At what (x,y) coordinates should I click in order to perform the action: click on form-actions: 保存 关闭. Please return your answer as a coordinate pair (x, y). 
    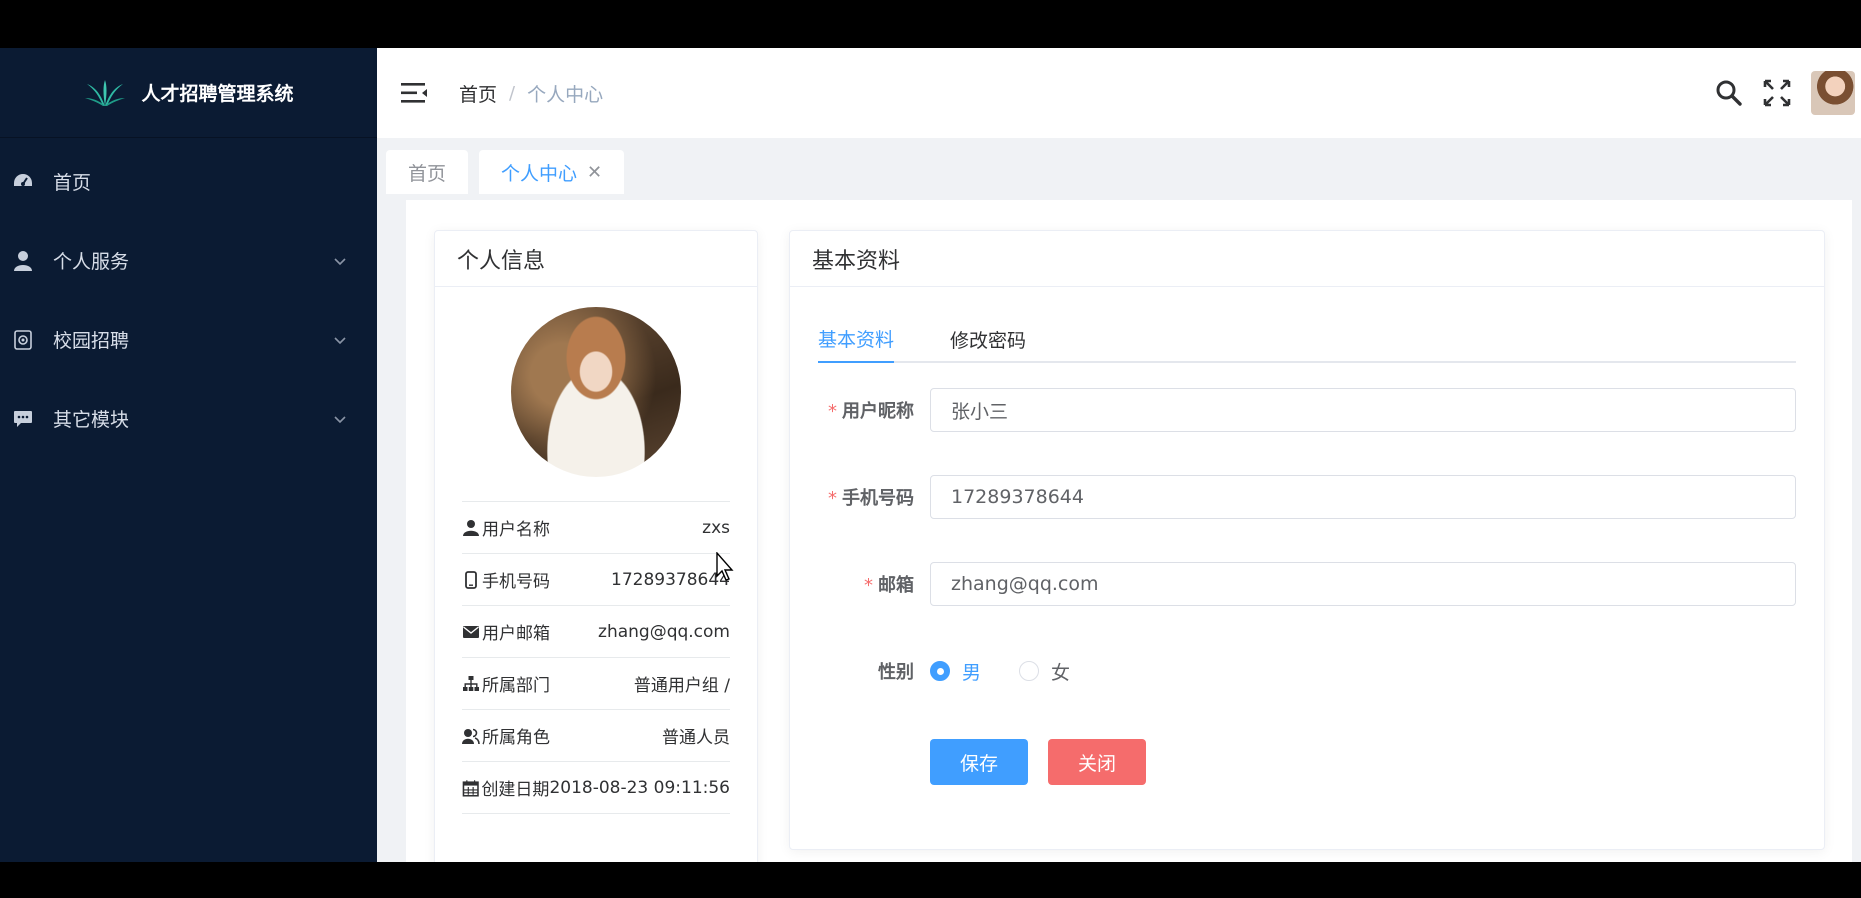
    Looking at the image, I should click on (1048, 762).